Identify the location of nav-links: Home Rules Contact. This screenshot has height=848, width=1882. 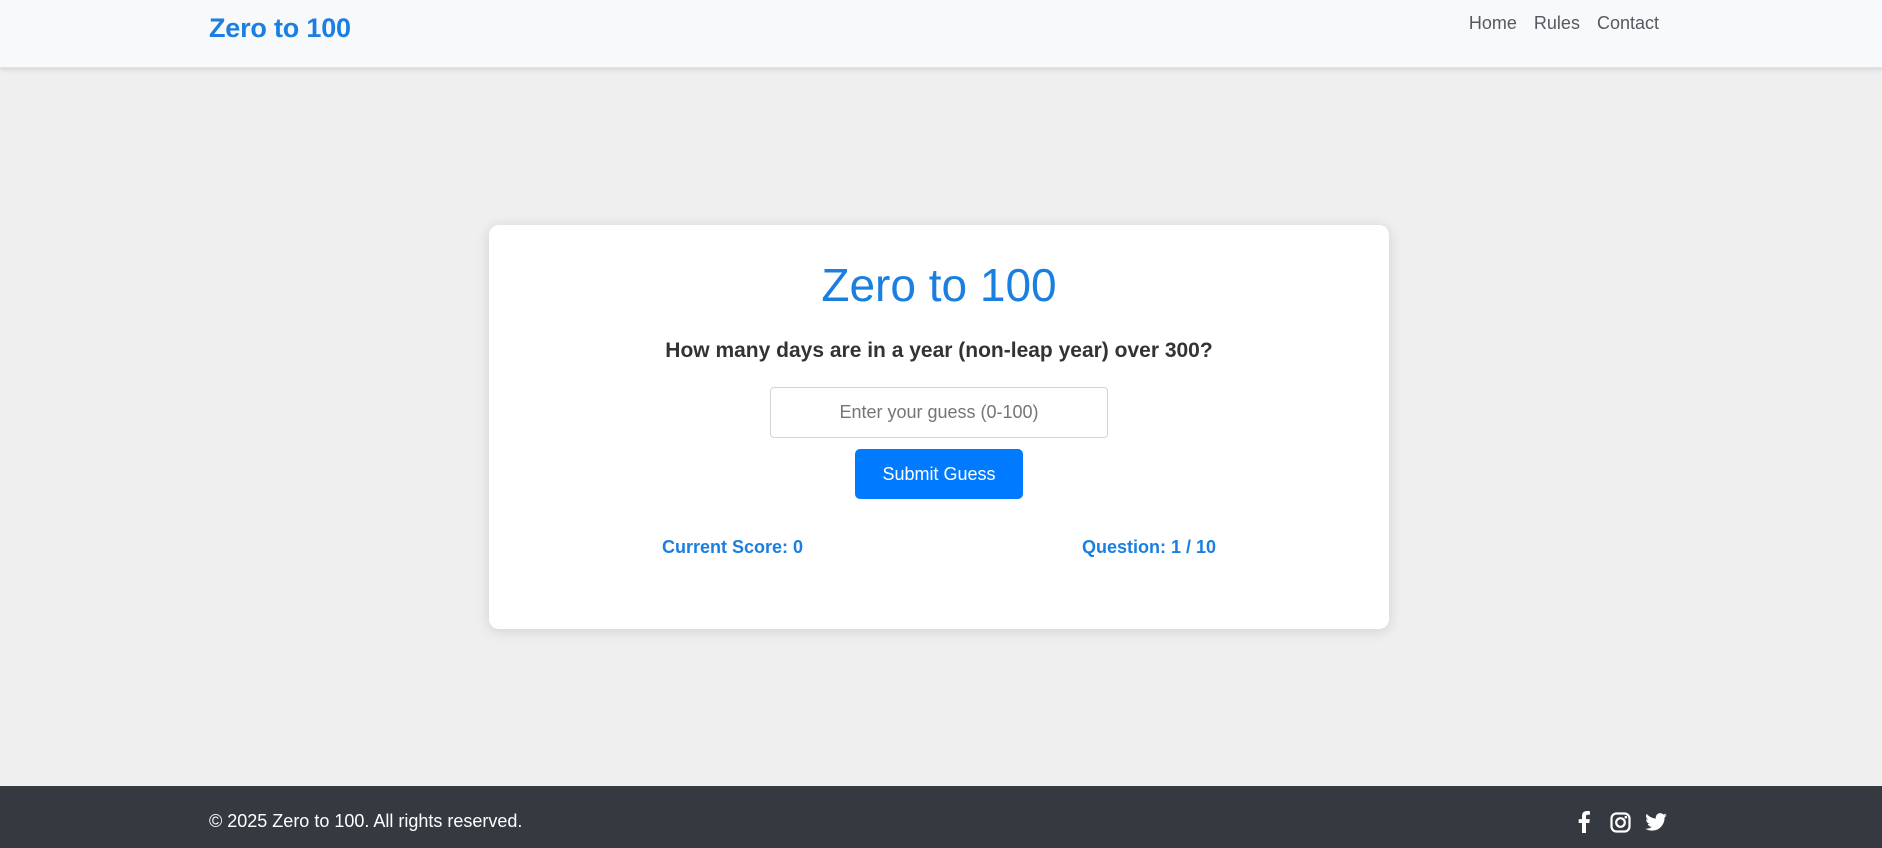
(1564, 23).